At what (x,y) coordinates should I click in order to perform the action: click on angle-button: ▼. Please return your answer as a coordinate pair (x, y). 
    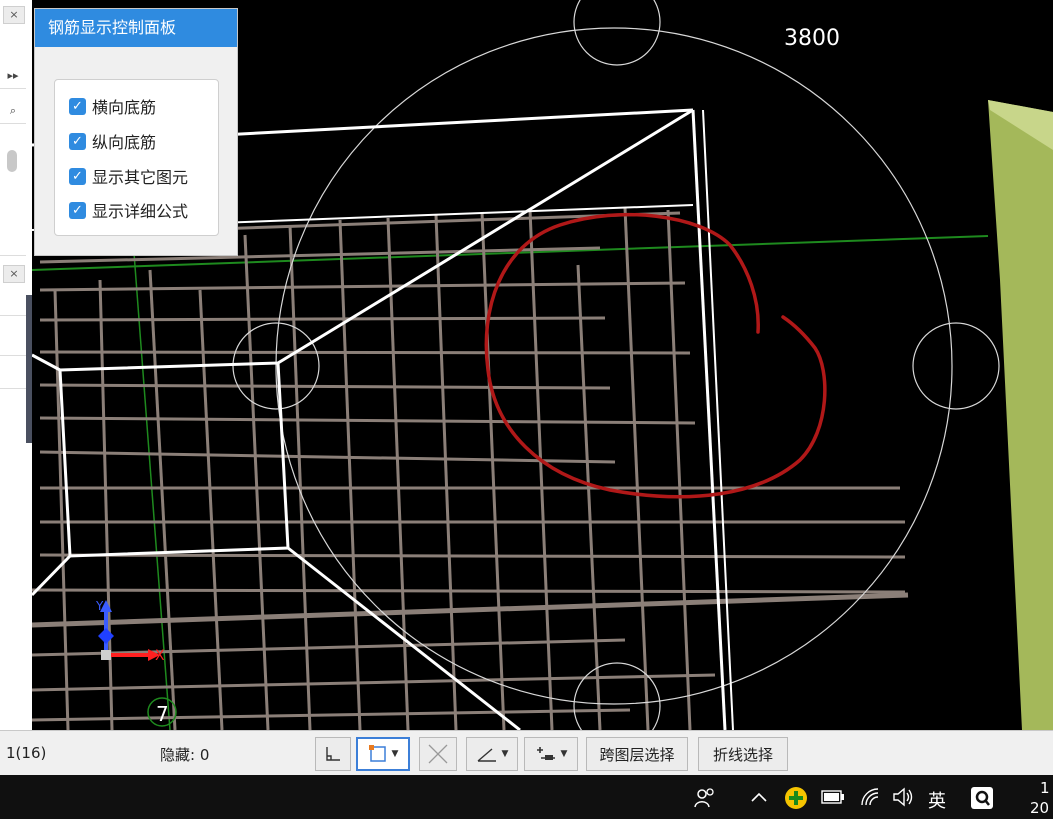
    Looking at the image, I should click on (492, 754).